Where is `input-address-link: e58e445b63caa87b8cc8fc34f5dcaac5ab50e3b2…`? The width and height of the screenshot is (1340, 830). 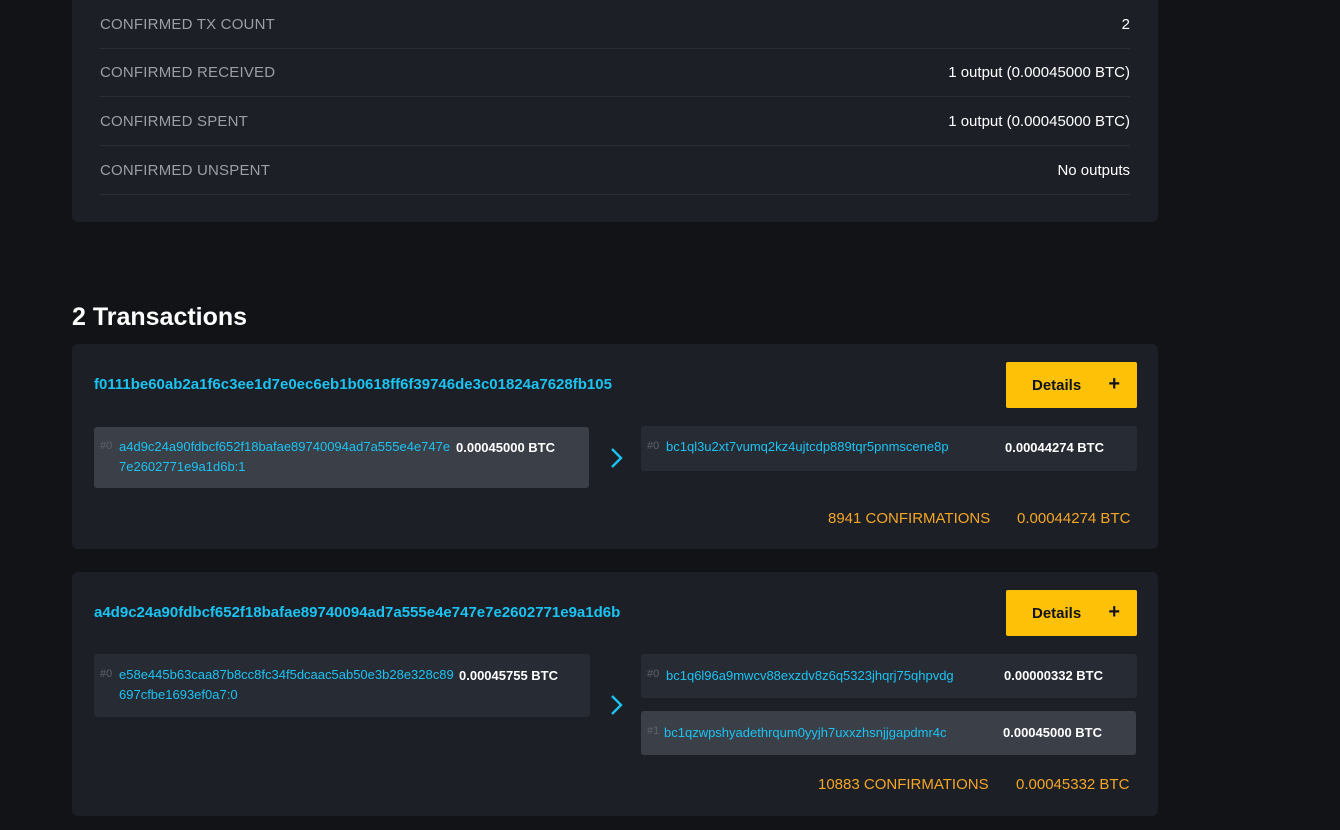
input-address-link: e58e445b63caa87b8cc8fc34f5dcaac5ab50e3b2… is located at coordinates (288, 685).